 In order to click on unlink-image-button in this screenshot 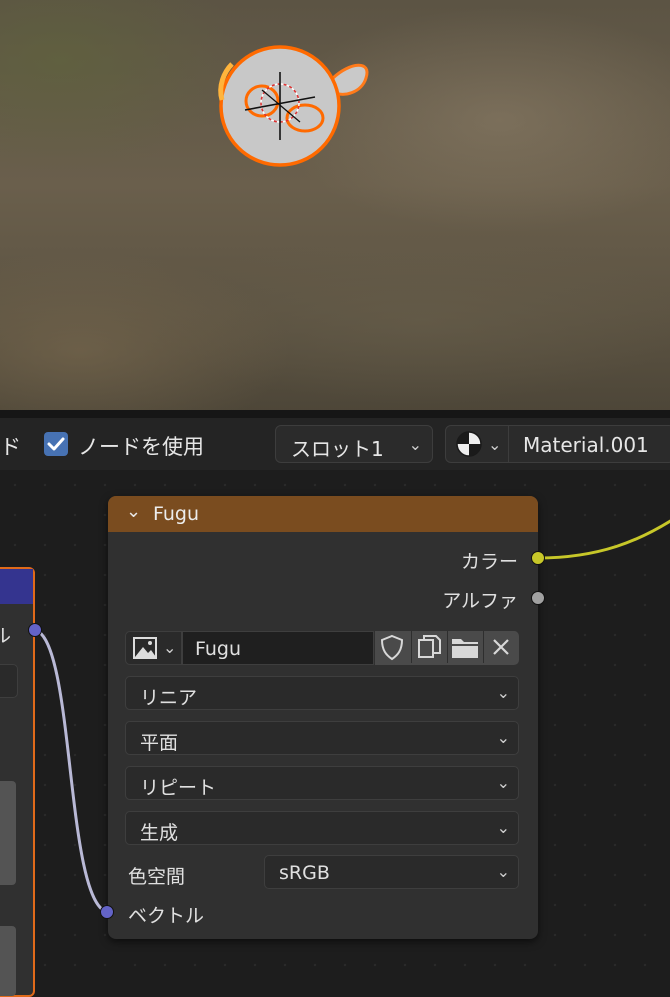, I will do `click(500, 647)`.